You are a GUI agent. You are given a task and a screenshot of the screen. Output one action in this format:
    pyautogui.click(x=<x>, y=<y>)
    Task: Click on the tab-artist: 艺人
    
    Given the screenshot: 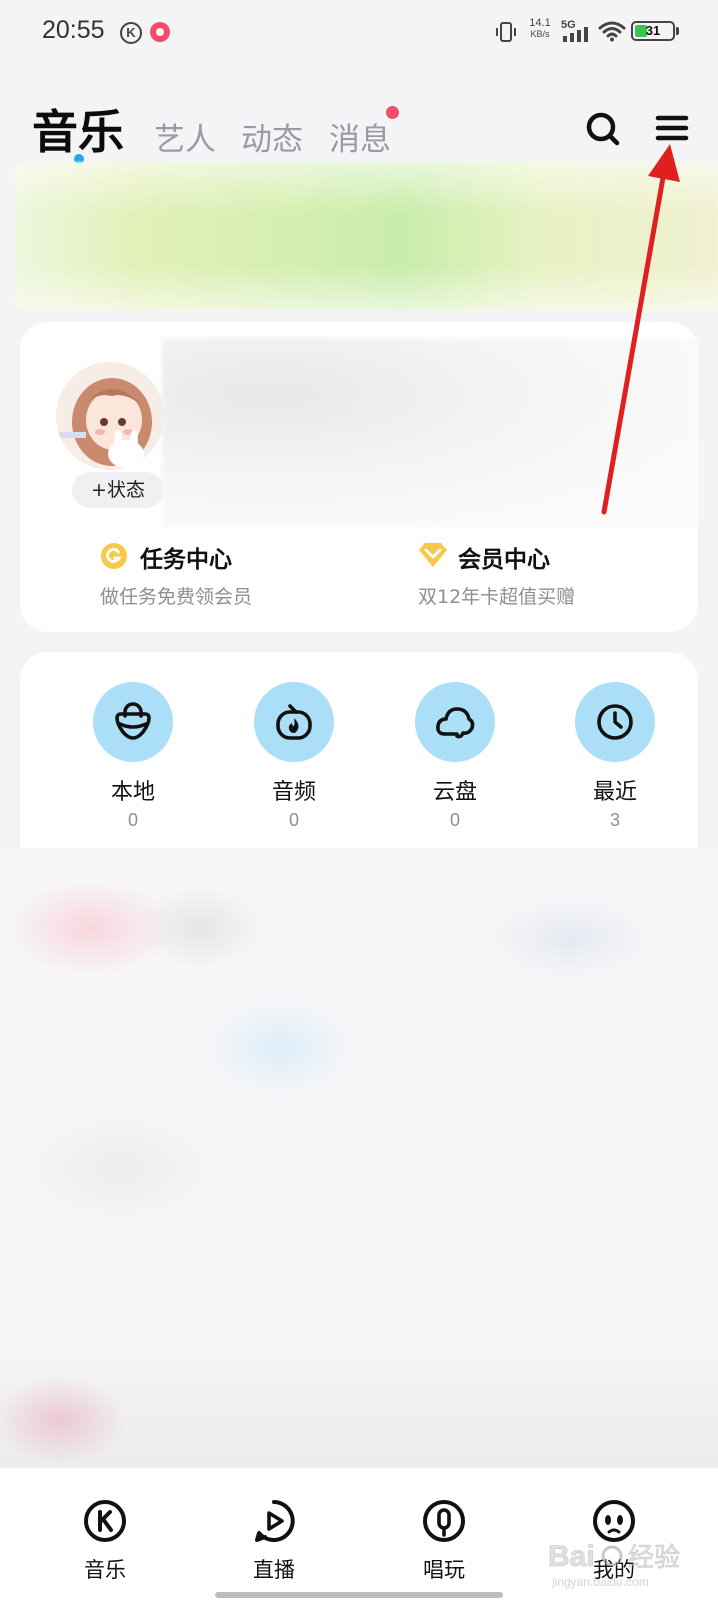 What is the action you would take?
    pyautogui.click(x=185, y=136)
    